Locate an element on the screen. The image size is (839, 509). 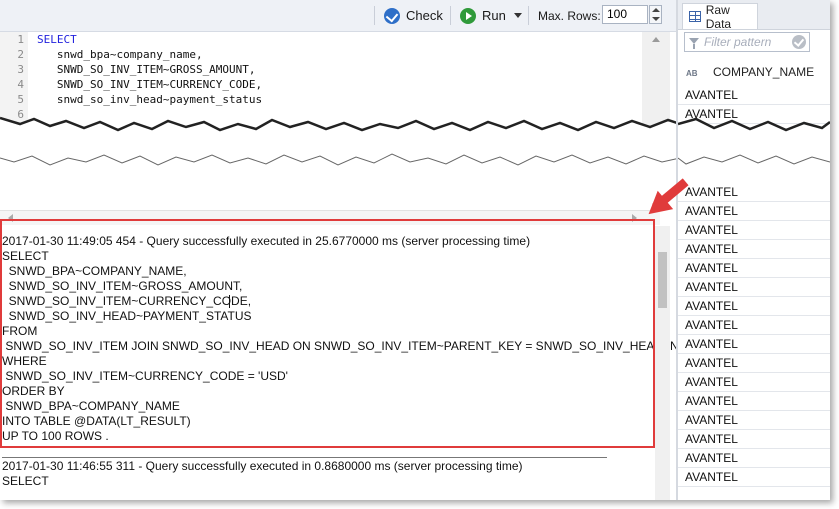
apply-filter-icon is located at coordinates (799, 42).